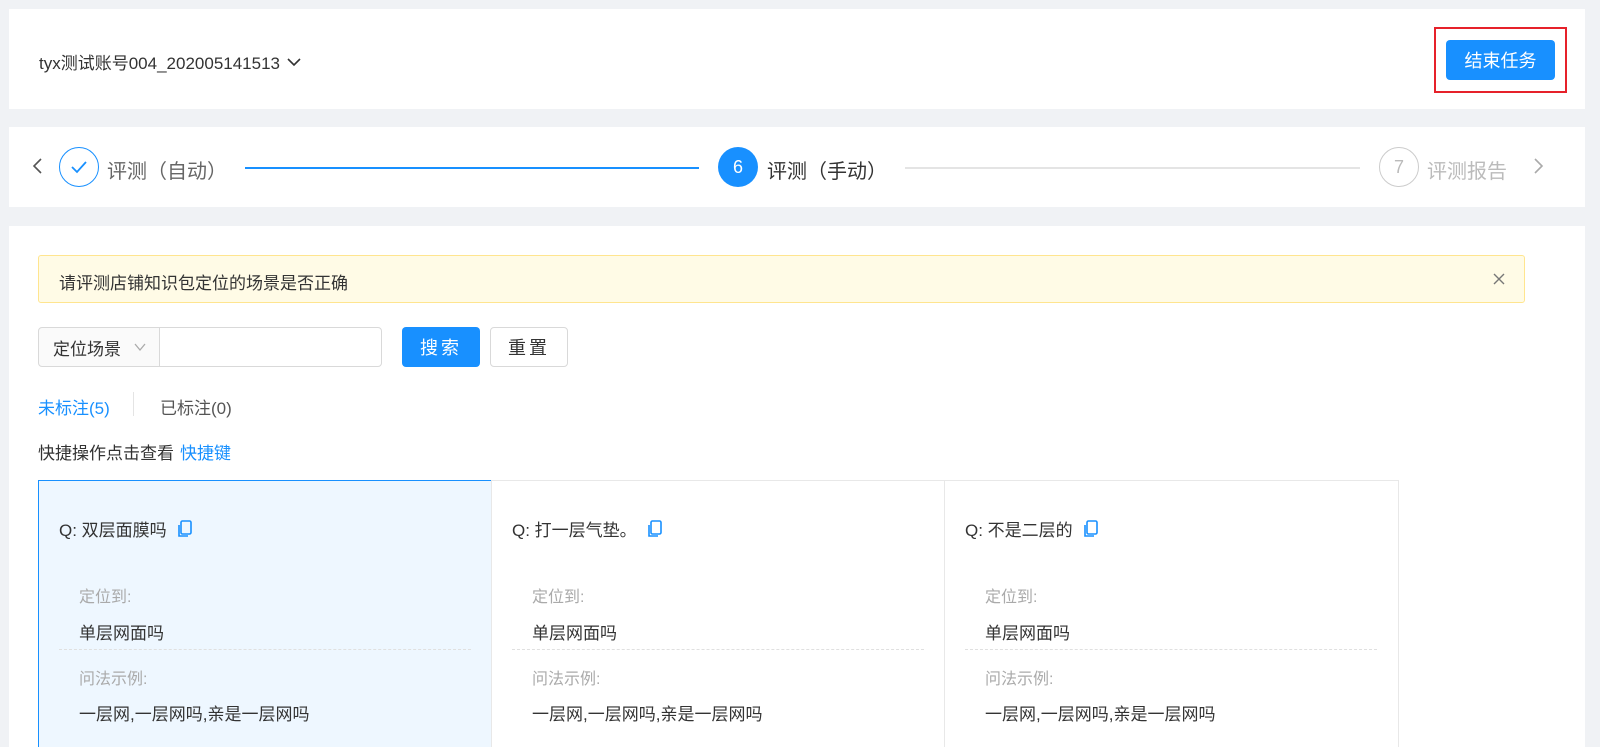 This screenshot has width=1600, height=747. What do you see at coordinates (574, 530) in the screenshot?
I see `question-text: Q: 打一层气垫。` at bounding box center [574, 530].